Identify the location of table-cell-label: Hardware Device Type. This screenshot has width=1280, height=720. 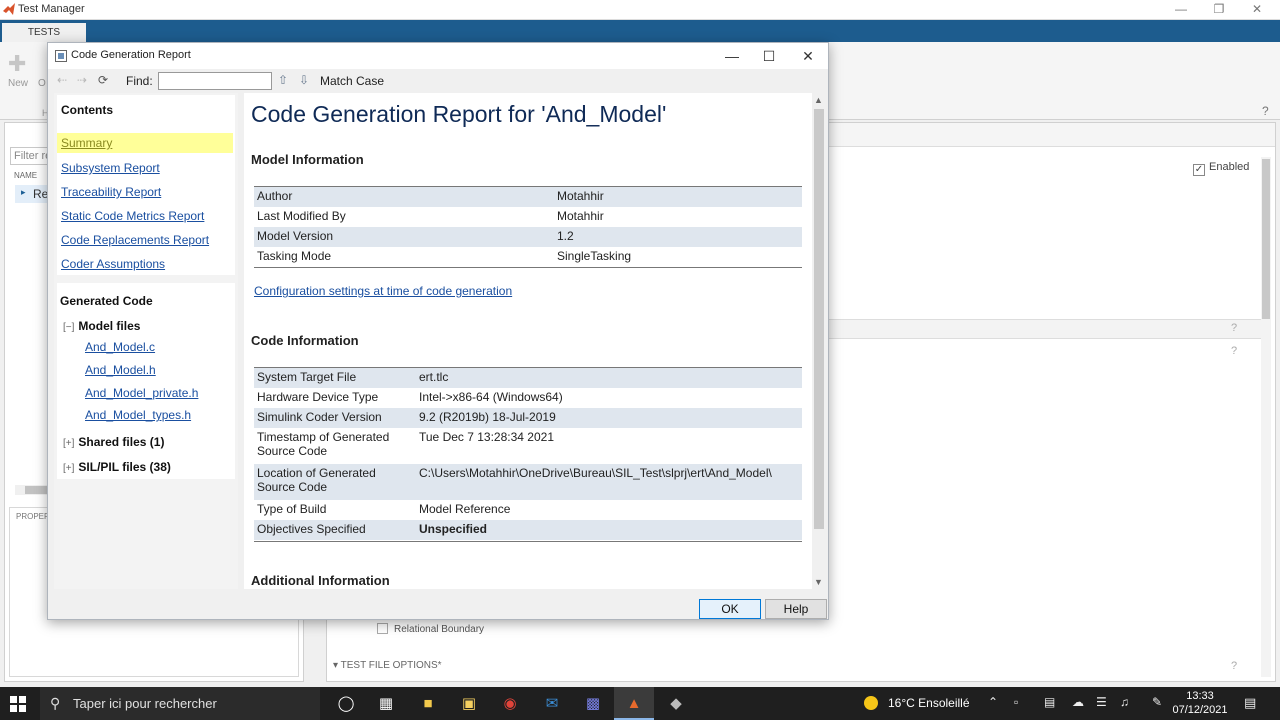
(318, 397).